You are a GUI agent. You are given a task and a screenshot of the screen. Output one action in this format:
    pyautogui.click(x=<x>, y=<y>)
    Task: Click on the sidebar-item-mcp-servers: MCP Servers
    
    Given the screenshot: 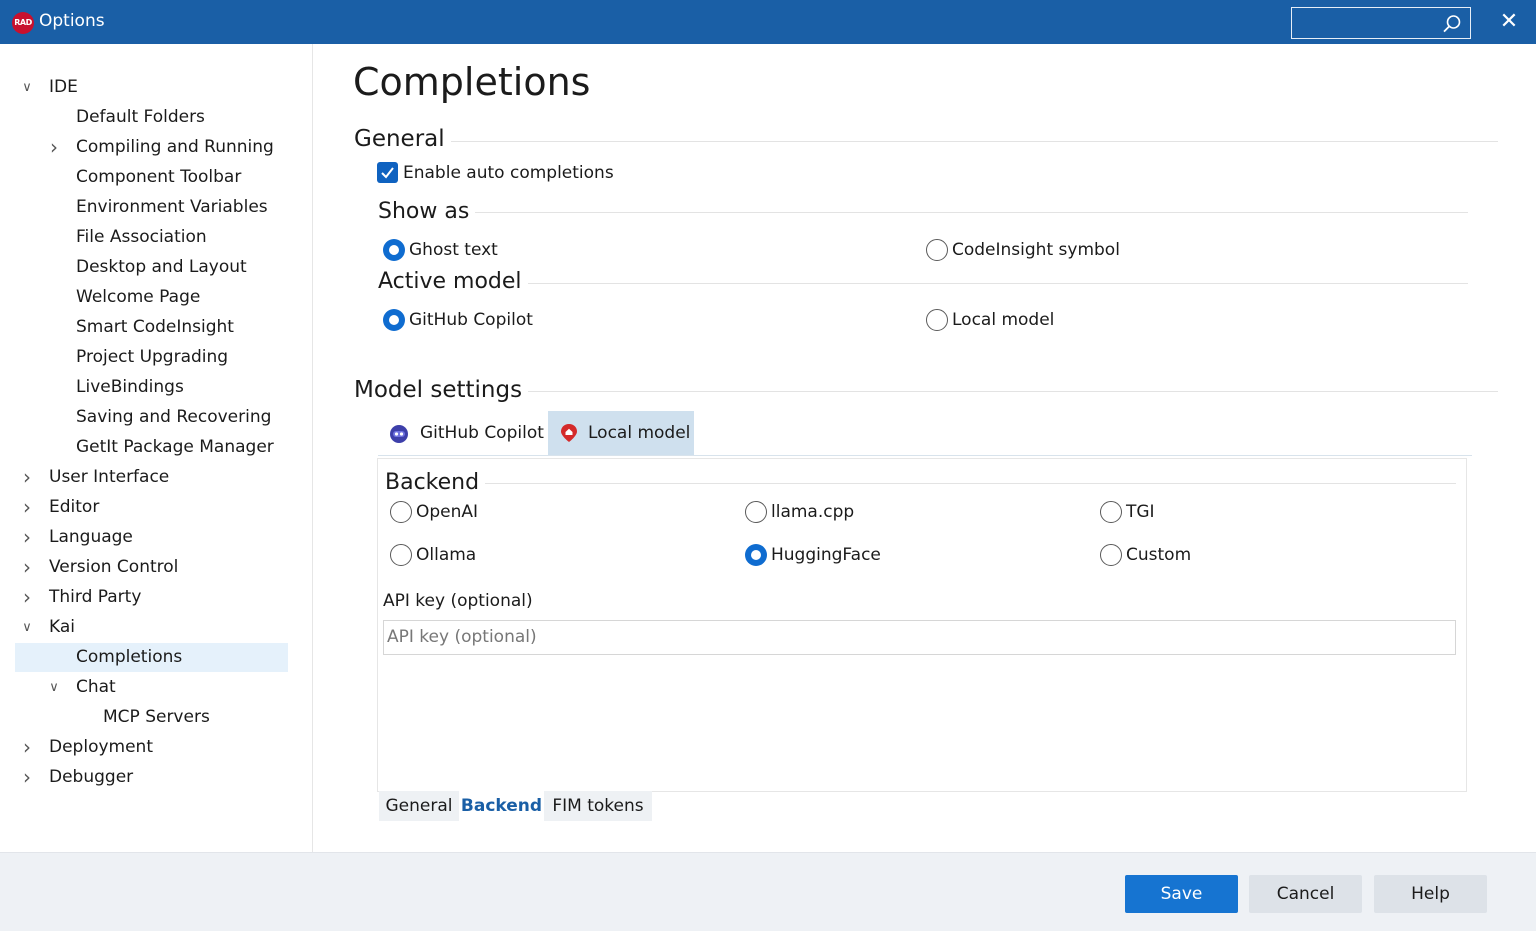 What is the action you would take?
    pyautogui.click(x=150, y=717)
    